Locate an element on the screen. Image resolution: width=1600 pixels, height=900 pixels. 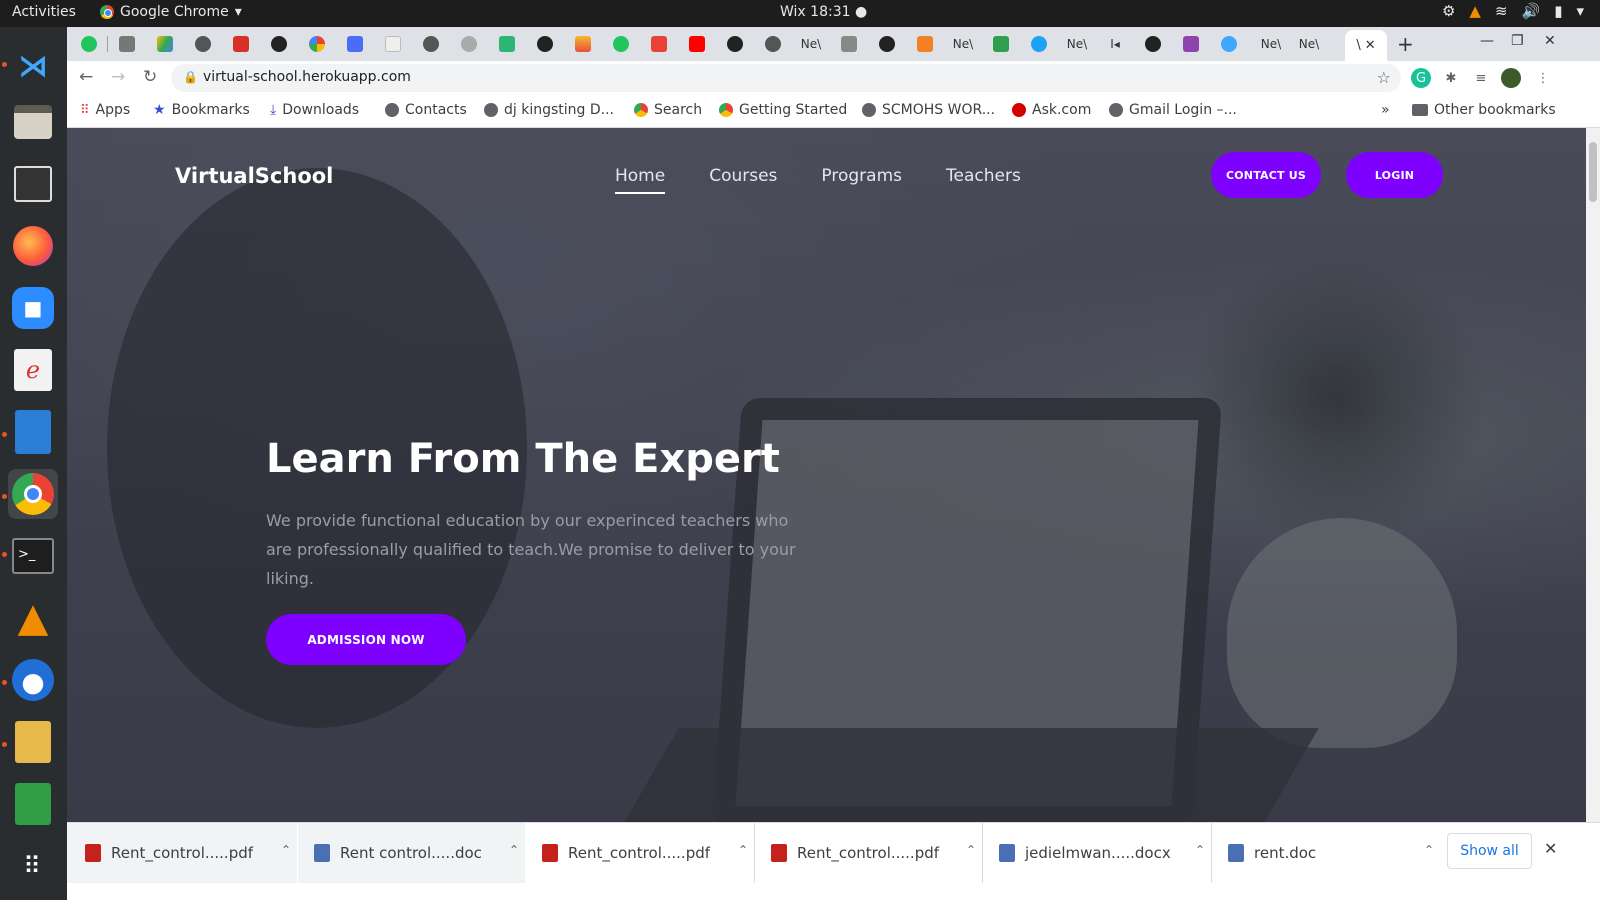
terminal-icon: >_ is located at coordinates (33, 556).